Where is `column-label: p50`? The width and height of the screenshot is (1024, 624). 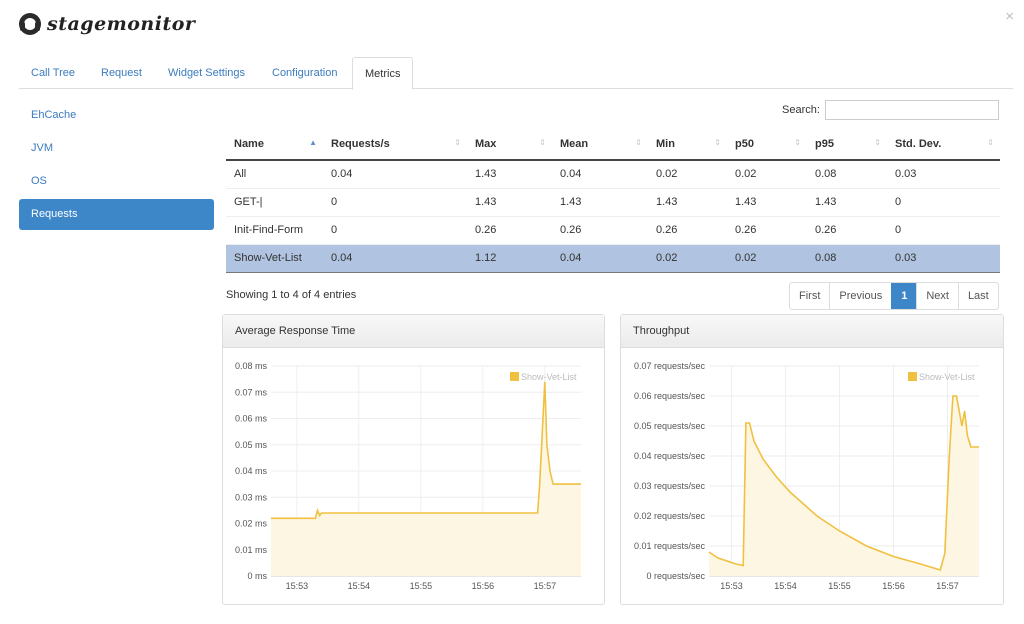 column-label: p50 is located at coordinates (744, 144).